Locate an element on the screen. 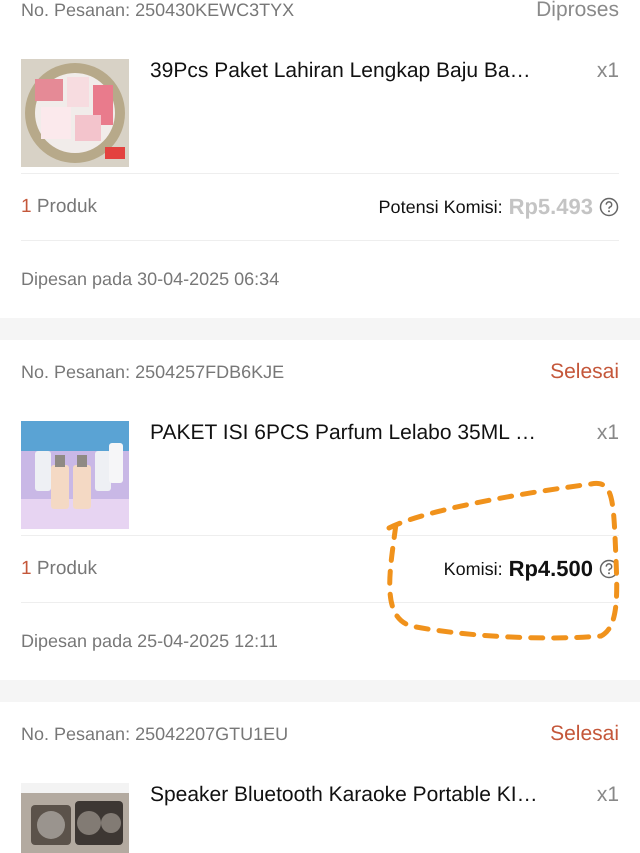 The image size is (640, 853). order-number: No. Pesanan: 25042207GTU1EU is located at coordinates (154, 734).